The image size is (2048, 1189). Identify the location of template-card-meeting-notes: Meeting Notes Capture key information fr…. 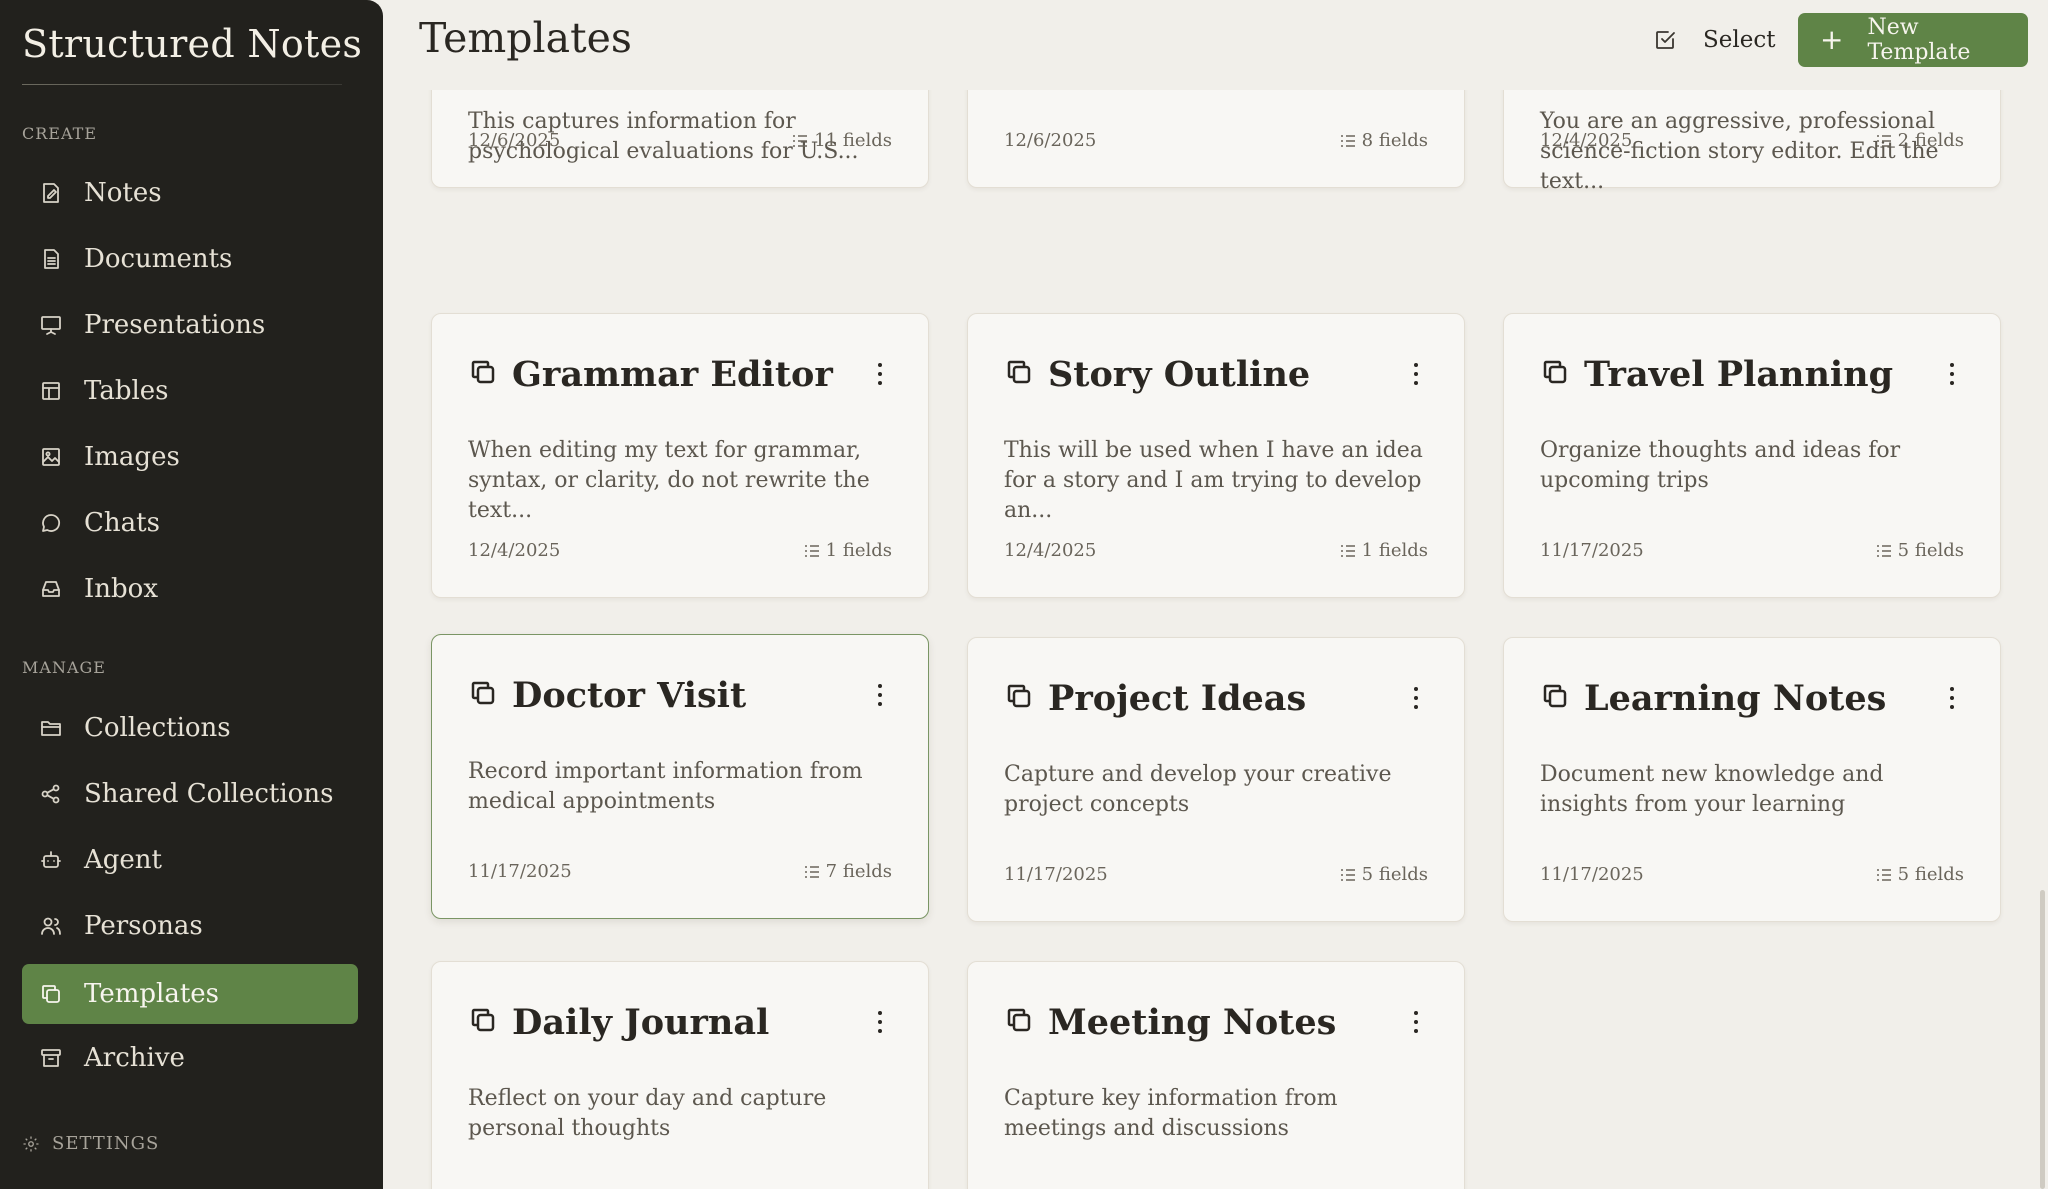
(1216, 1075).